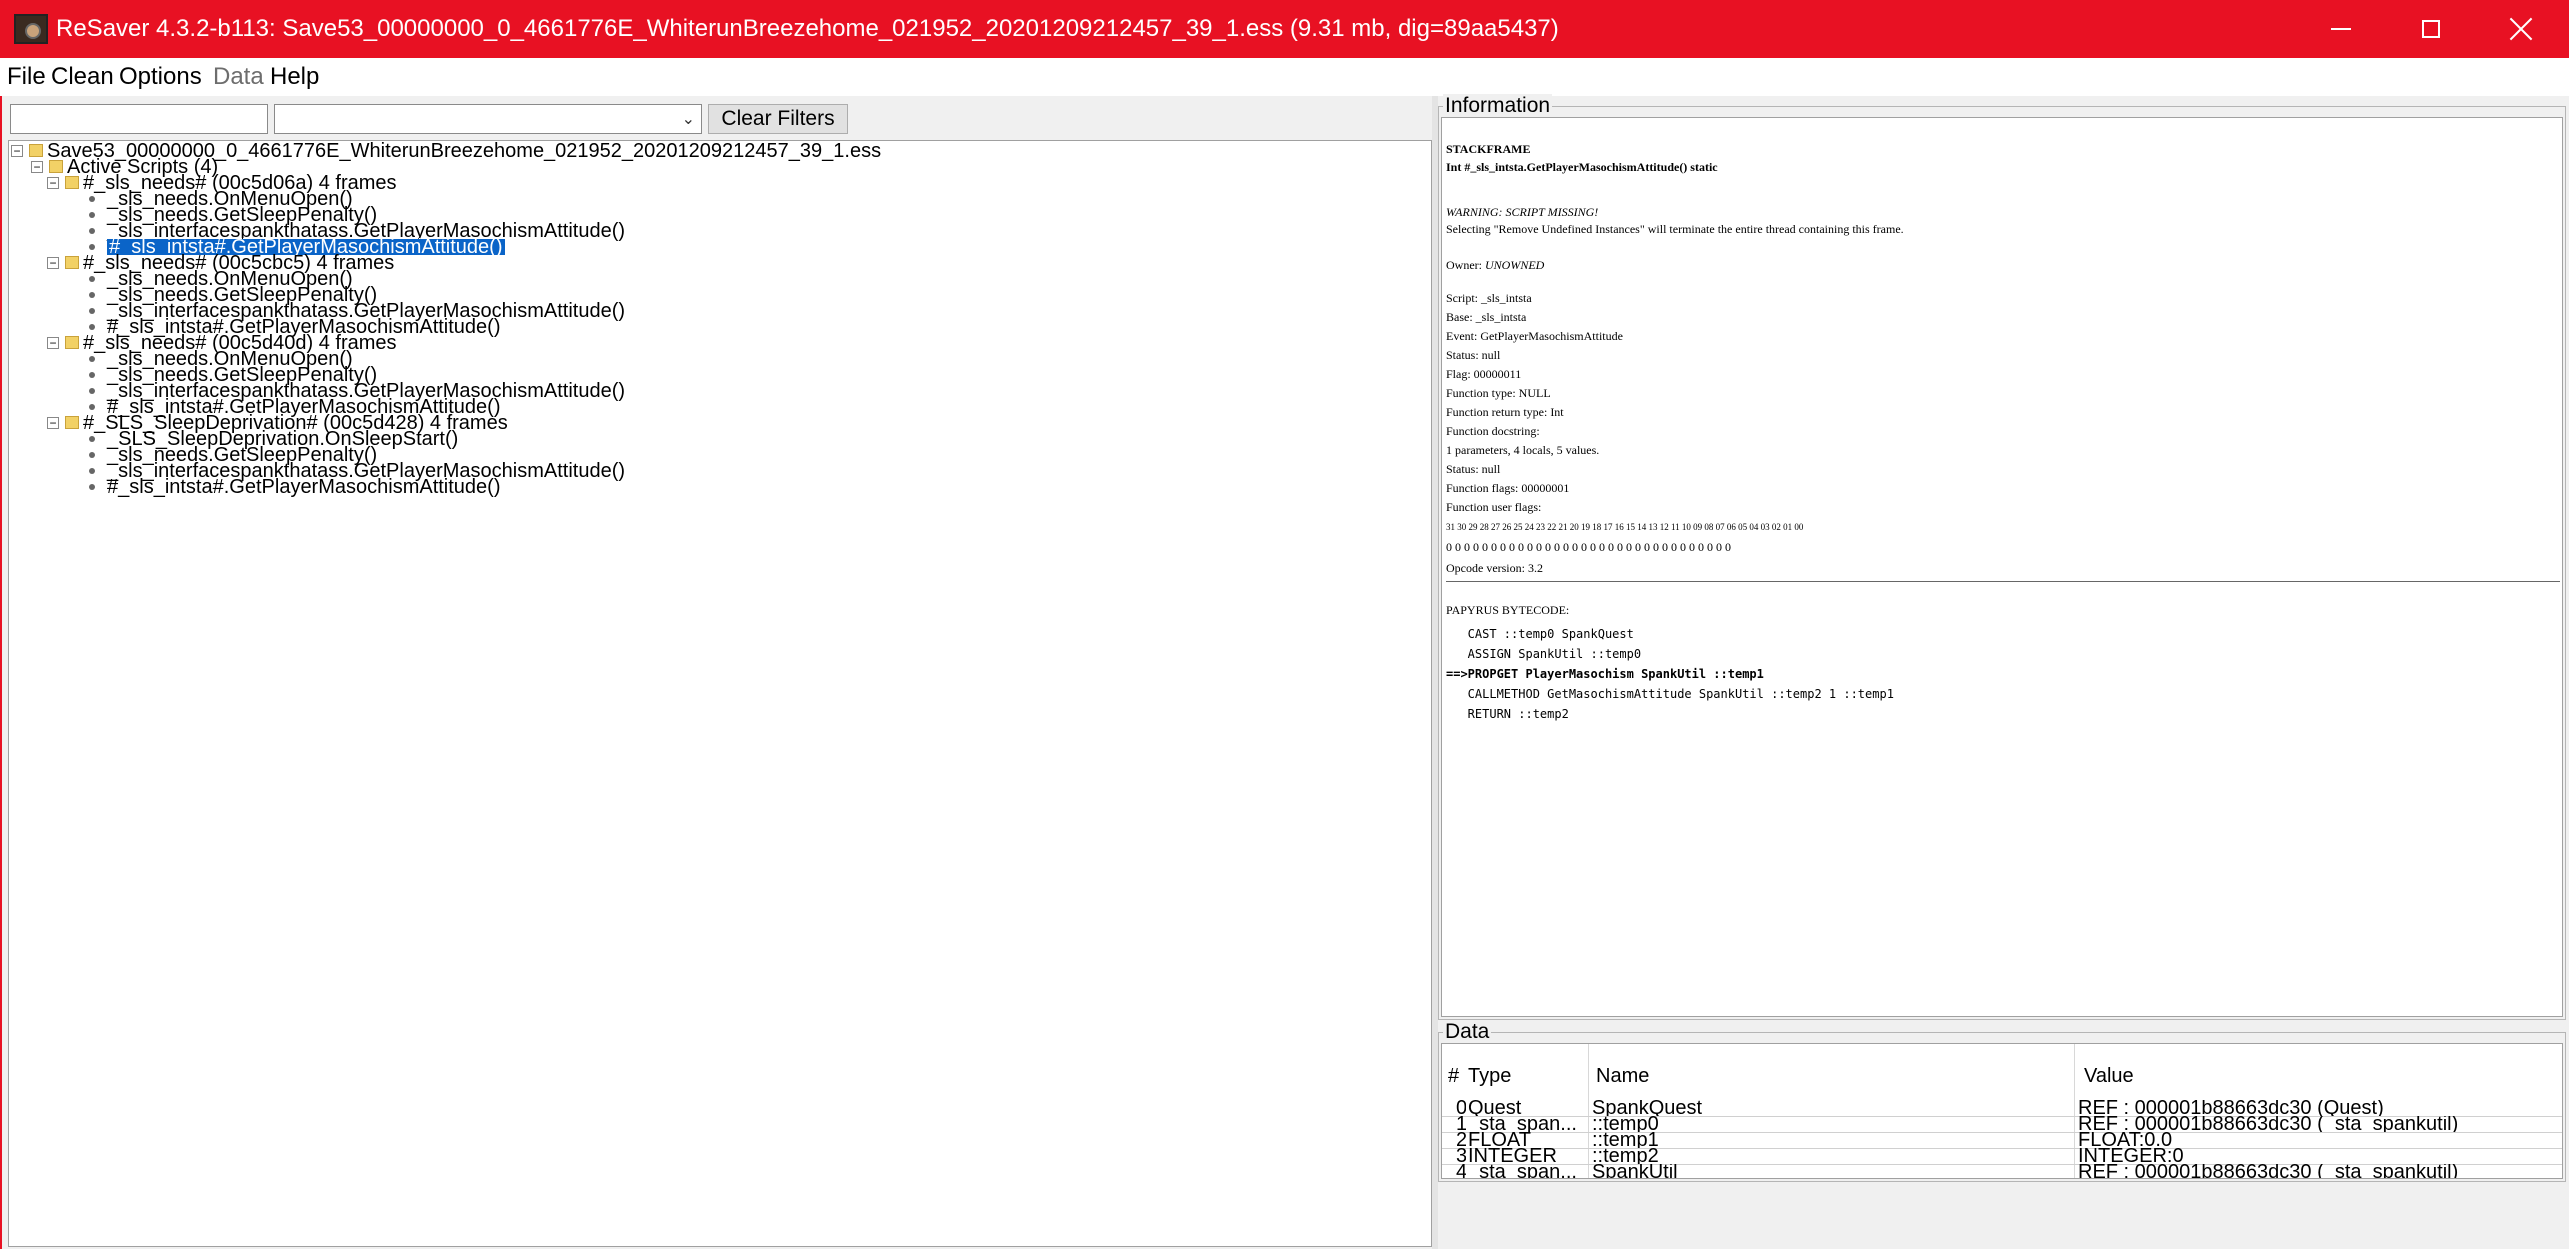 Image resolution: width=2569 pixels, height=1249 pixels. Describe the element at coordinates (1540, 634) in the screenshot. I see `bytecode-line: CAST ::temp0 SpankQuest` at that location.